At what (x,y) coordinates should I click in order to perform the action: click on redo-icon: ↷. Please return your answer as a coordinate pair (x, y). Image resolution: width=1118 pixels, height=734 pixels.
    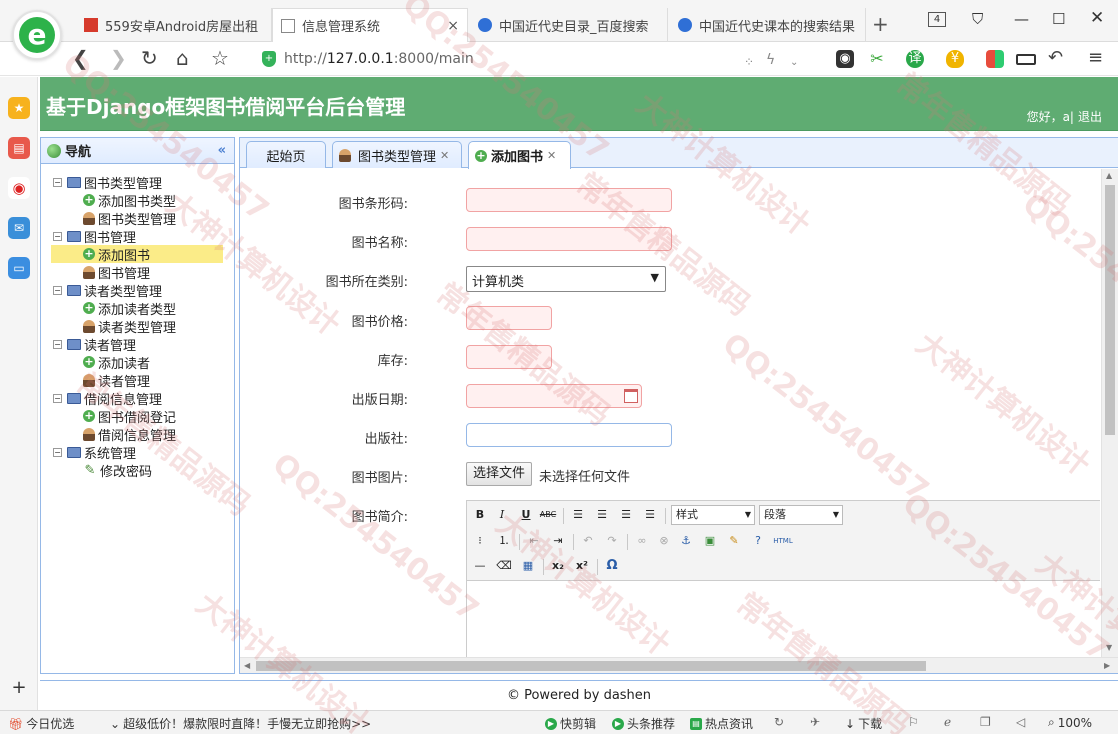
    Looking at the image, I should click on (612, 541).